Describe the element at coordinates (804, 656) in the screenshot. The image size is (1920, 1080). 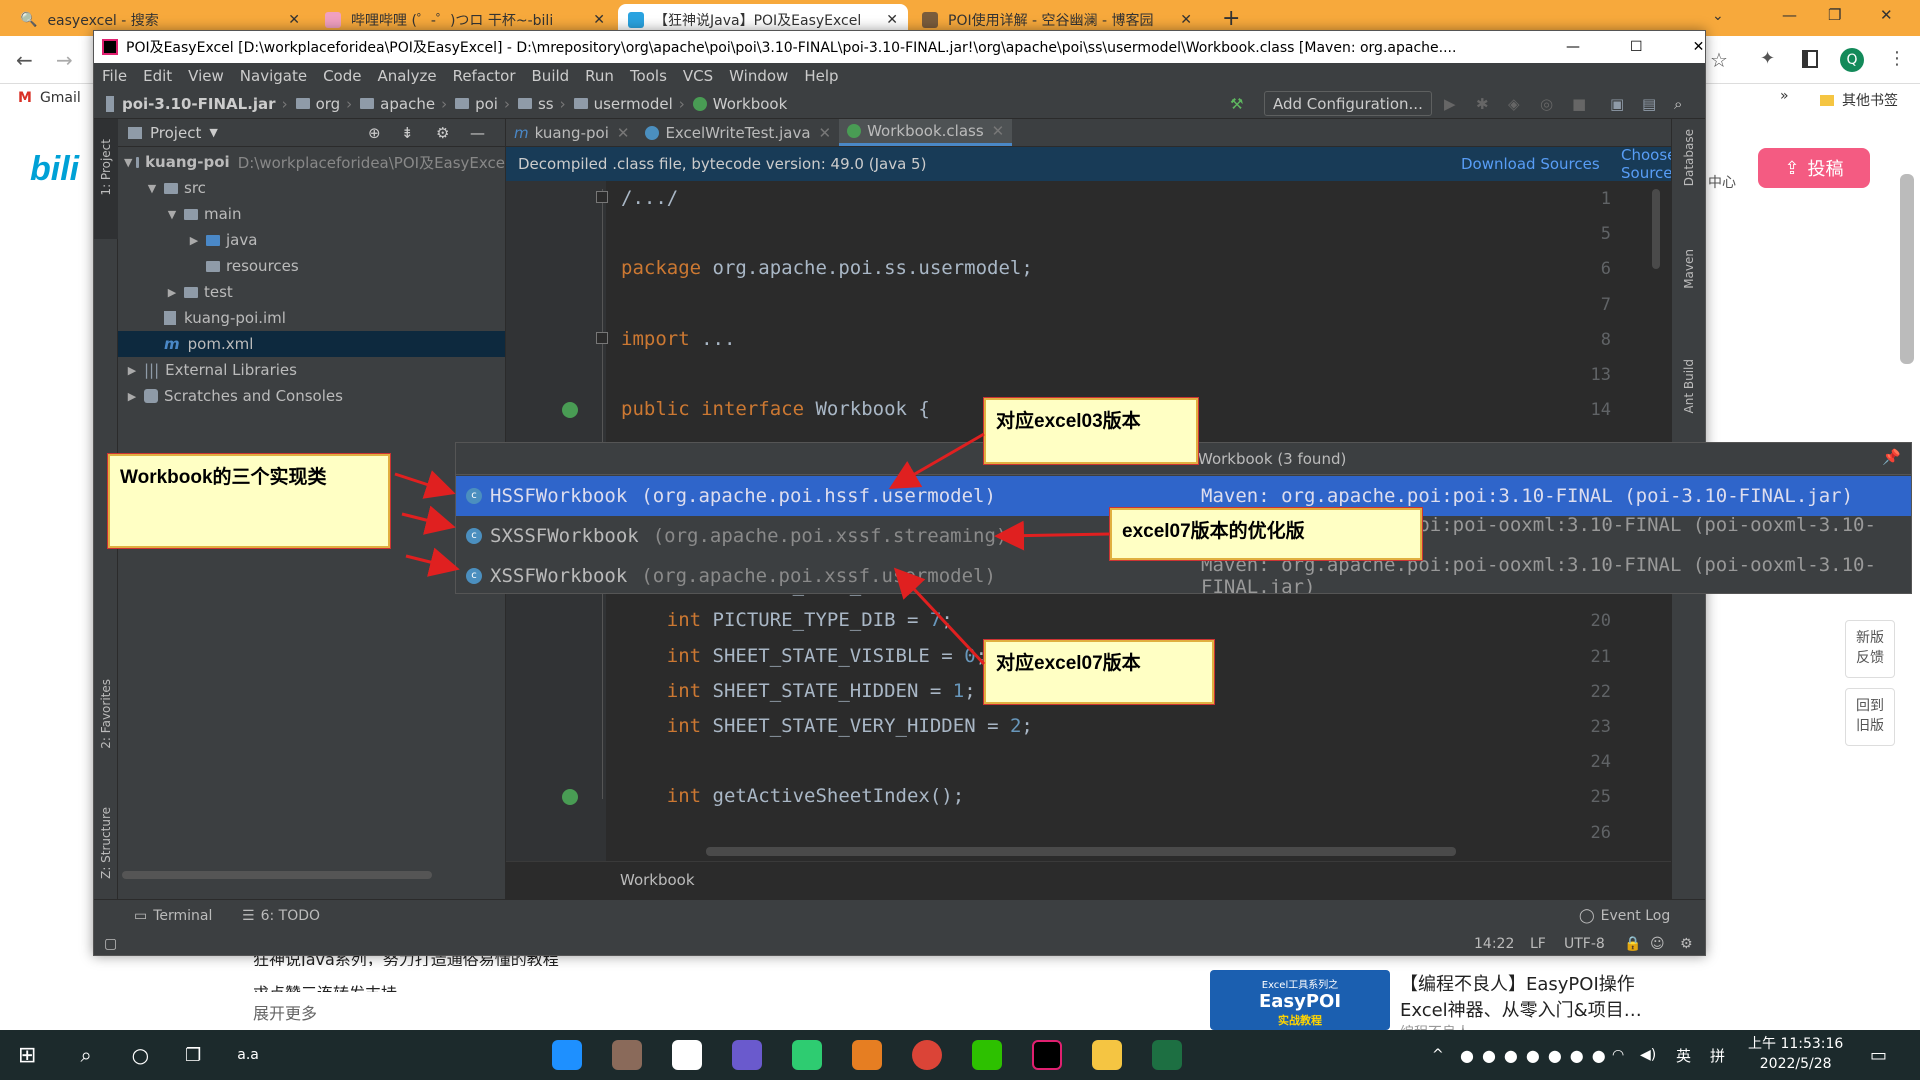
I see `code-line: int SHEET_STATE_VISIBLE = 0;` at that location.